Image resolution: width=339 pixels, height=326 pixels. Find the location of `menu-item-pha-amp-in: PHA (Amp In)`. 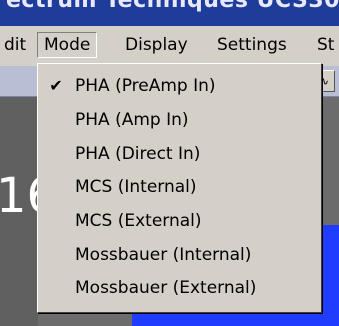

menu-item-pha-amp-in: PHA (Amp In) is located at coordinates (179, 120).